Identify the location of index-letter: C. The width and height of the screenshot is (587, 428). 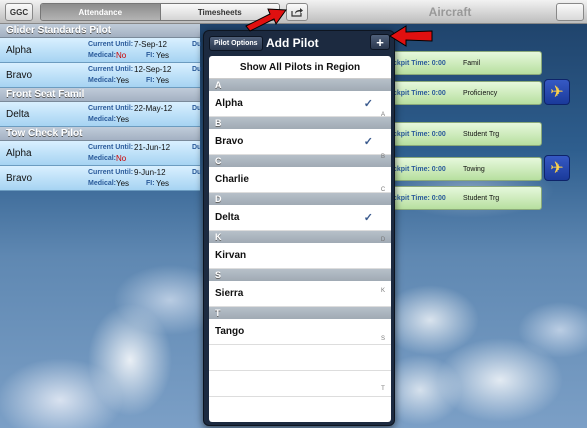
(383, 190).